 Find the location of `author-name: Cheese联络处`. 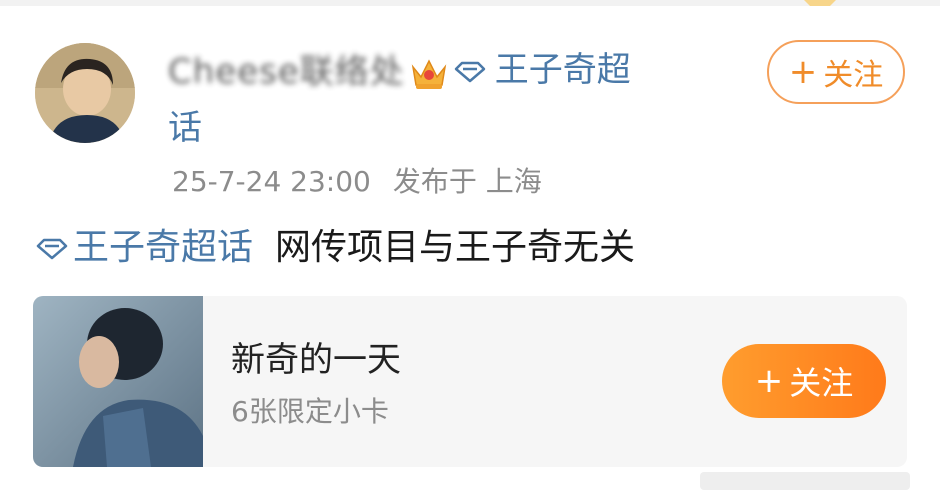

author-name: Cheese联络处 is located at coordinates (286, 72).